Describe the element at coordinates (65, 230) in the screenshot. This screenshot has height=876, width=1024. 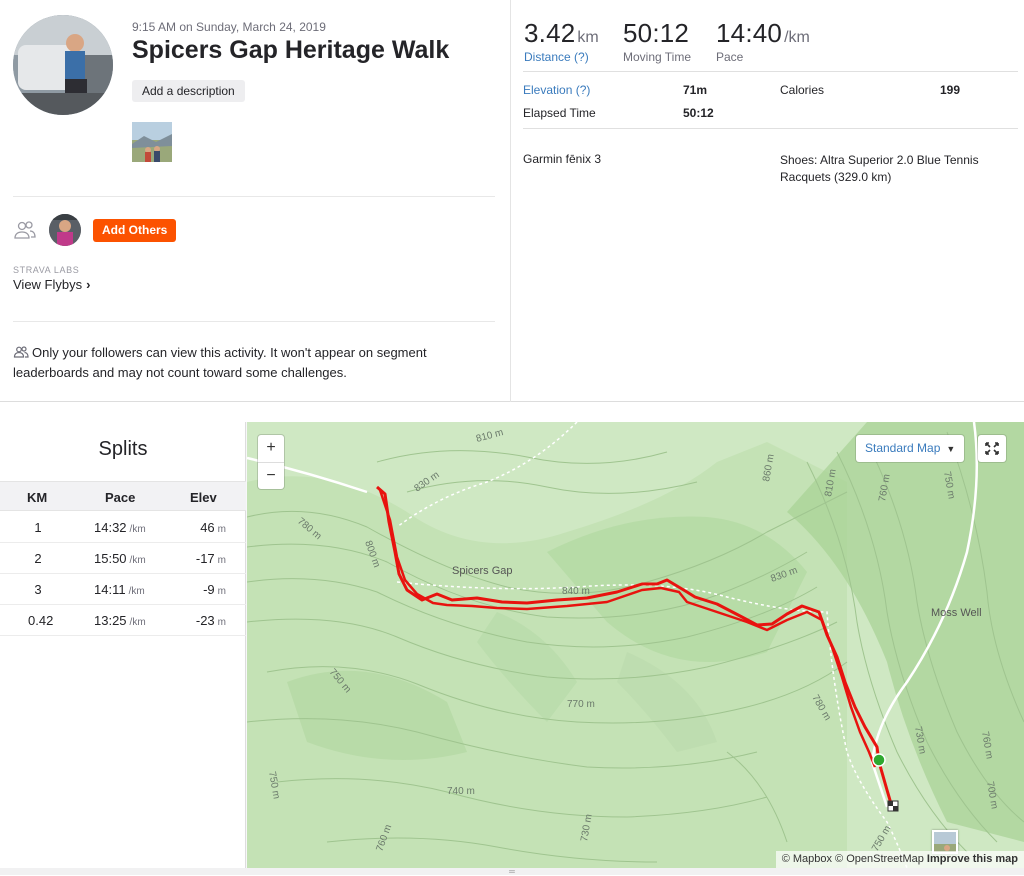
I see `athlete-mini-avatar` at that location.